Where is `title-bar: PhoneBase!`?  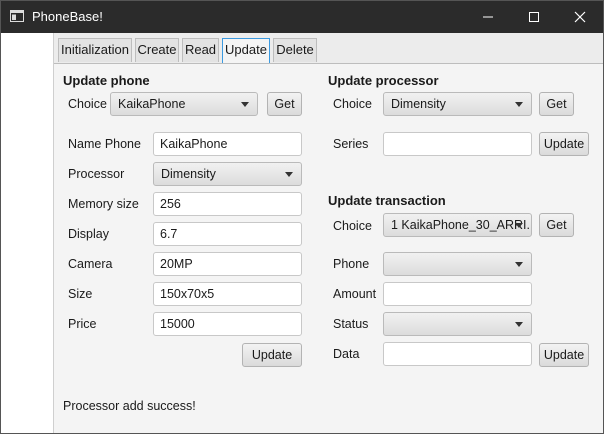
title-bar: PhoneBase! is located at coordinates (302, 17).